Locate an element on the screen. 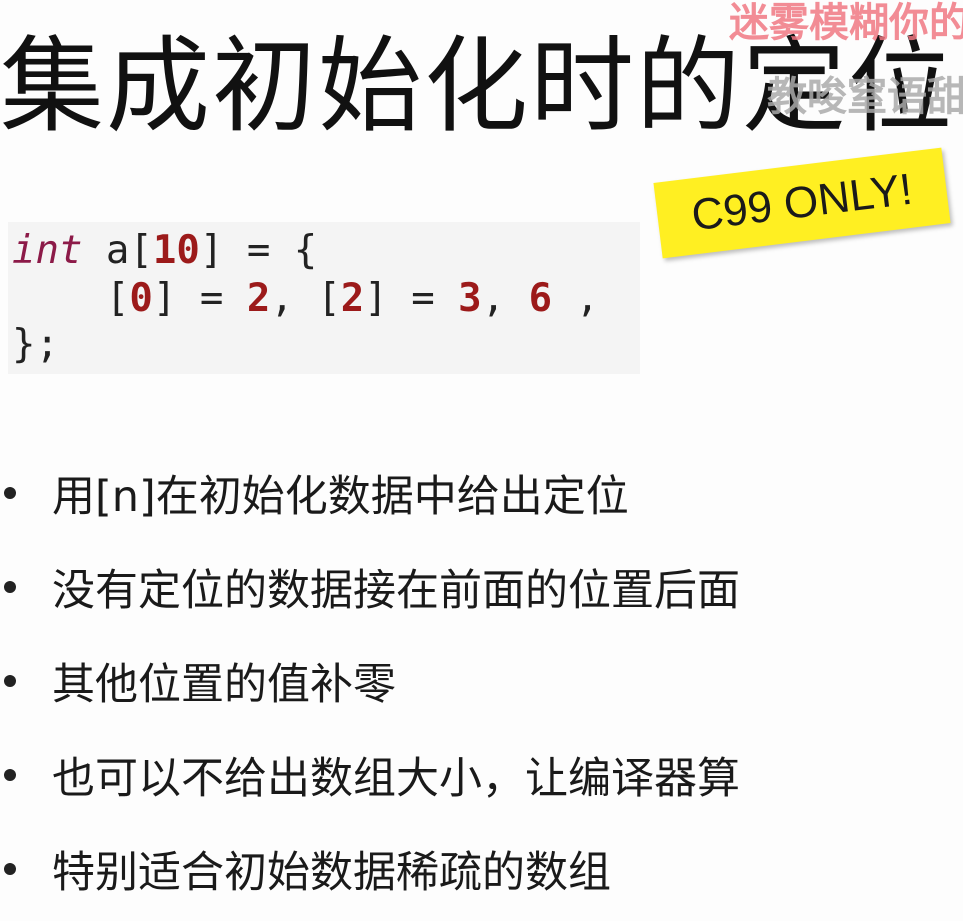  code-number: 10 is located at coordinates (176, 250).